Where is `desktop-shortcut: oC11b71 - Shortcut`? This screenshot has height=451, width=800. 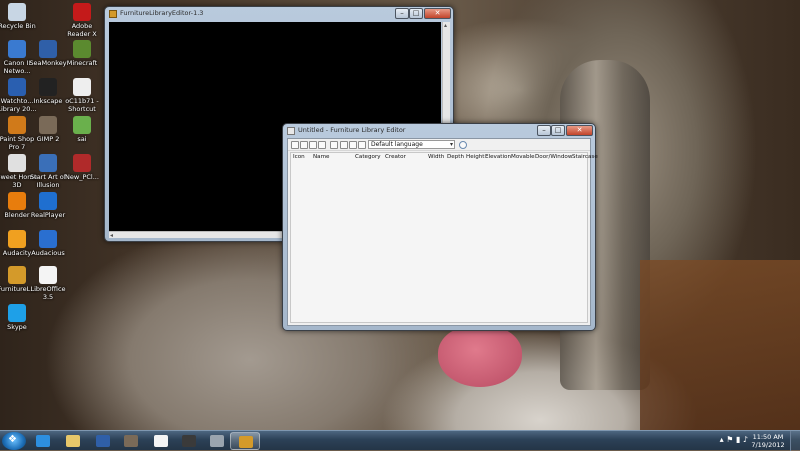
desktop-shortcut: oC11b71 - Shortcut is located at coordinates (82, 95).